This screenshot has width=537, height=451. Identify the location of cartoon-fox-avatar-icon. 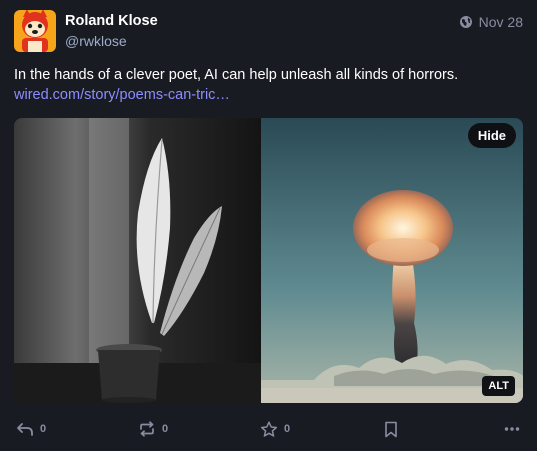
(35, 31).